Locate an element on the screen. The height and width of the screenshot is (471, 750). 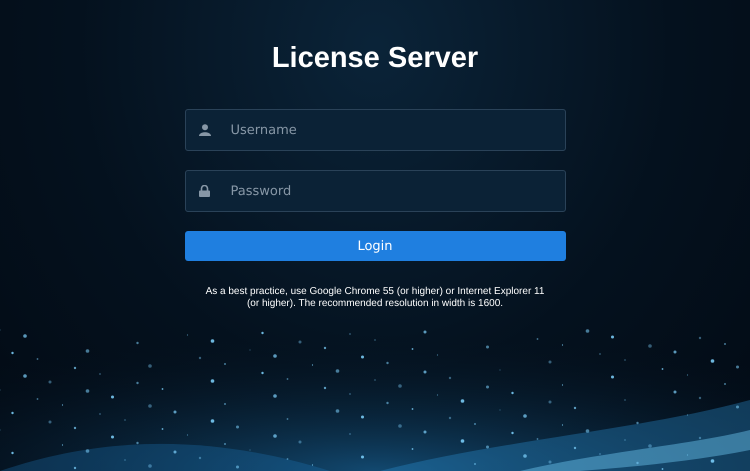
browser-note: As a best practice, use Google Chrome 55 (or higher) or Internet Explorer 11 (or higher). The recommended resolution in width is 1600. is located at coordinates (375, 298).